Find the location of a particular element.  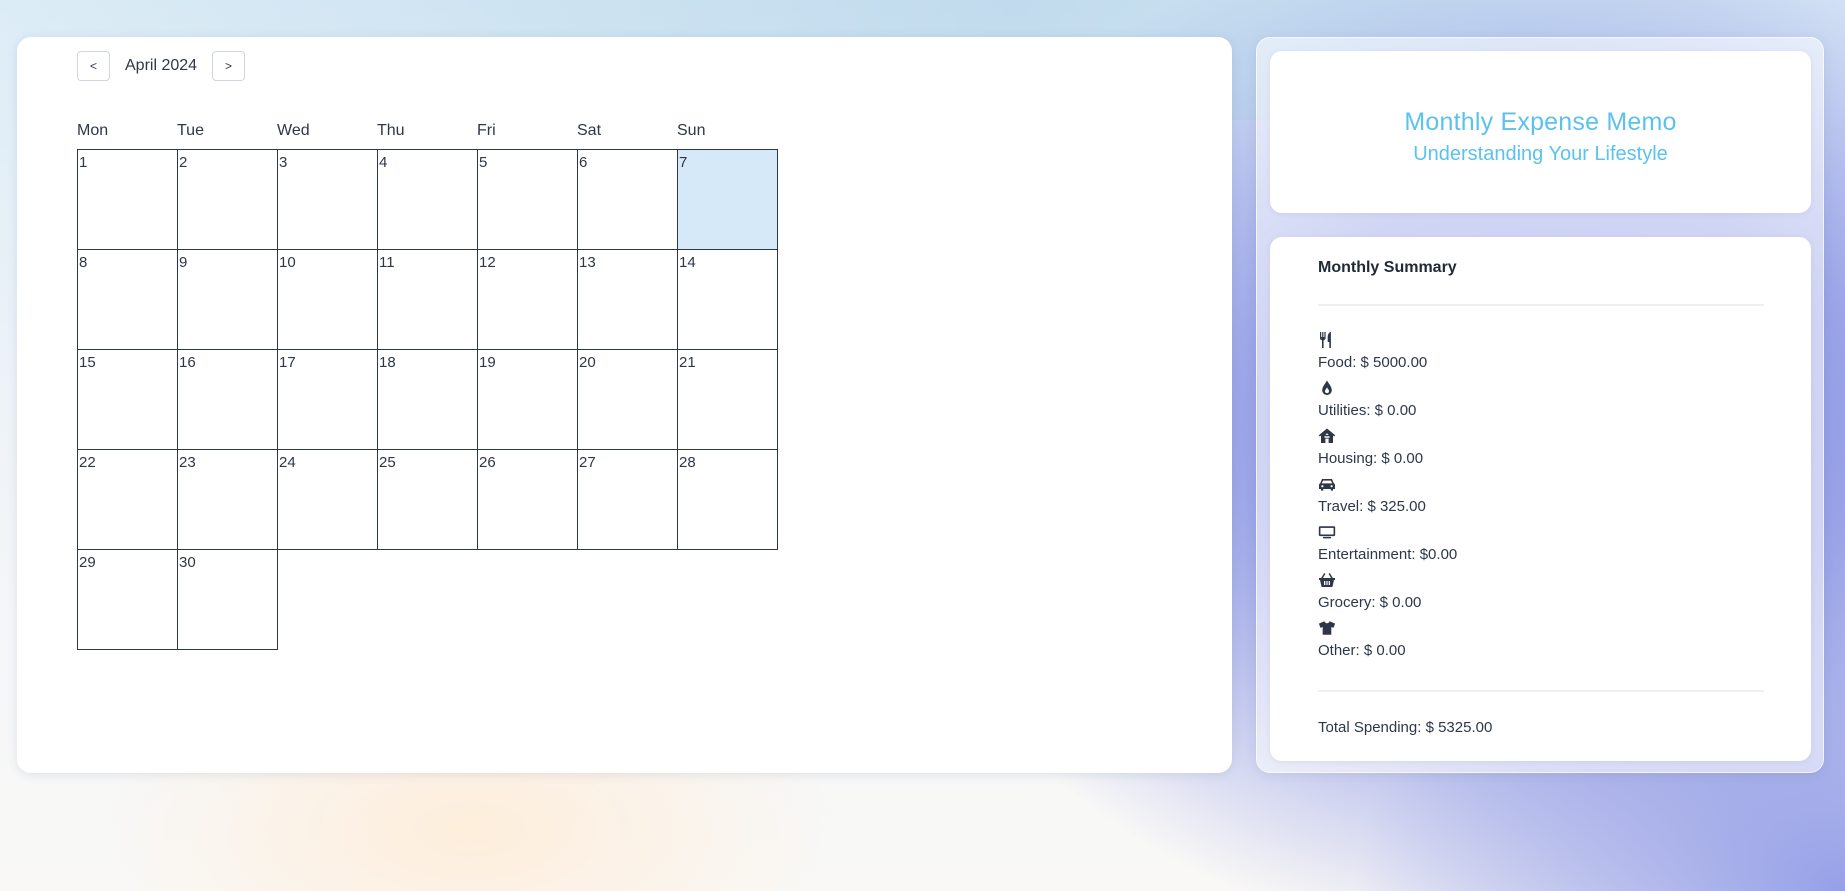

calendar-day: 10 is located at coordinates (327, 299).